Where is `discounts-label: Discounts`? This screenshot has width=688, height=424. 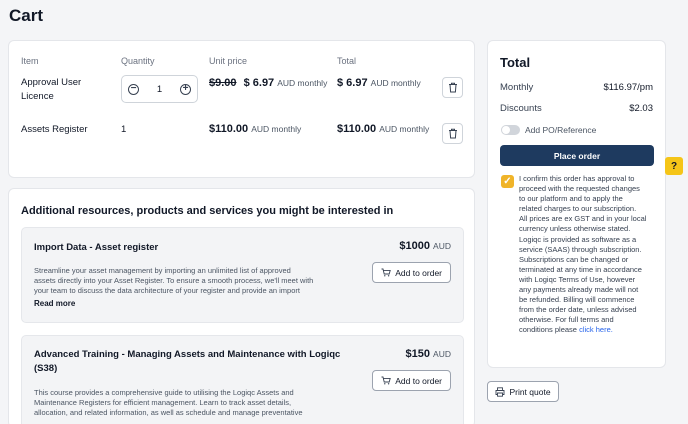 discounts-label: Discounts is located at coordinates (521, 108).